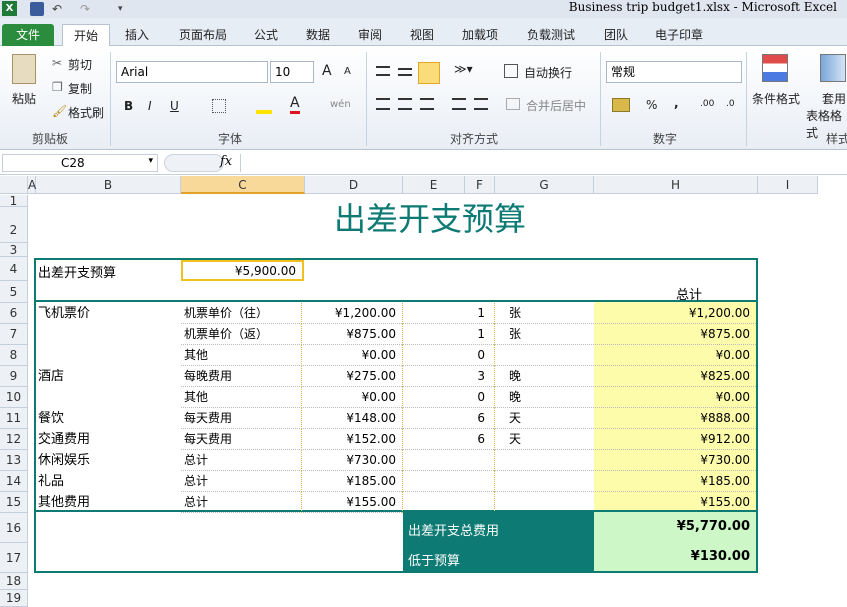  Describe the element at coordinates (480, 355) in the screenshot. I see `quantity-cell: 0` at that location.